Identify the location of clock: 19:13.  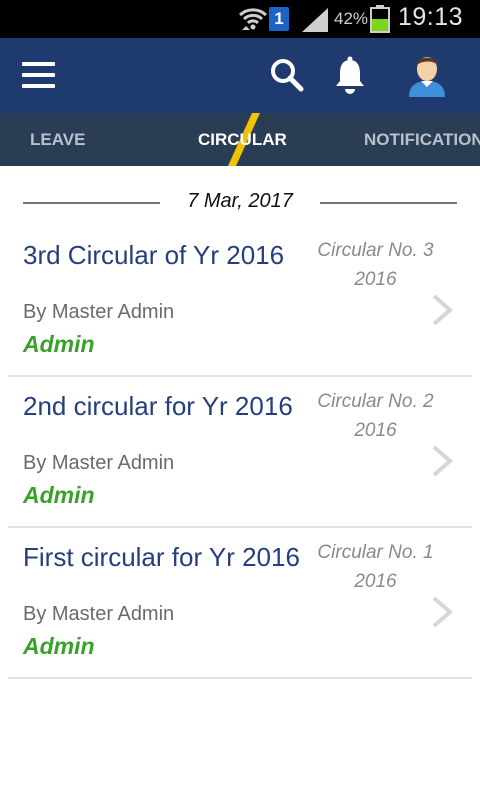
(431, 17).